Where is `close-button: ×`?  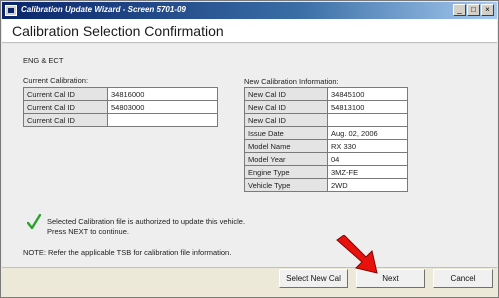
close-button: × is located at coordinates (487, 10).